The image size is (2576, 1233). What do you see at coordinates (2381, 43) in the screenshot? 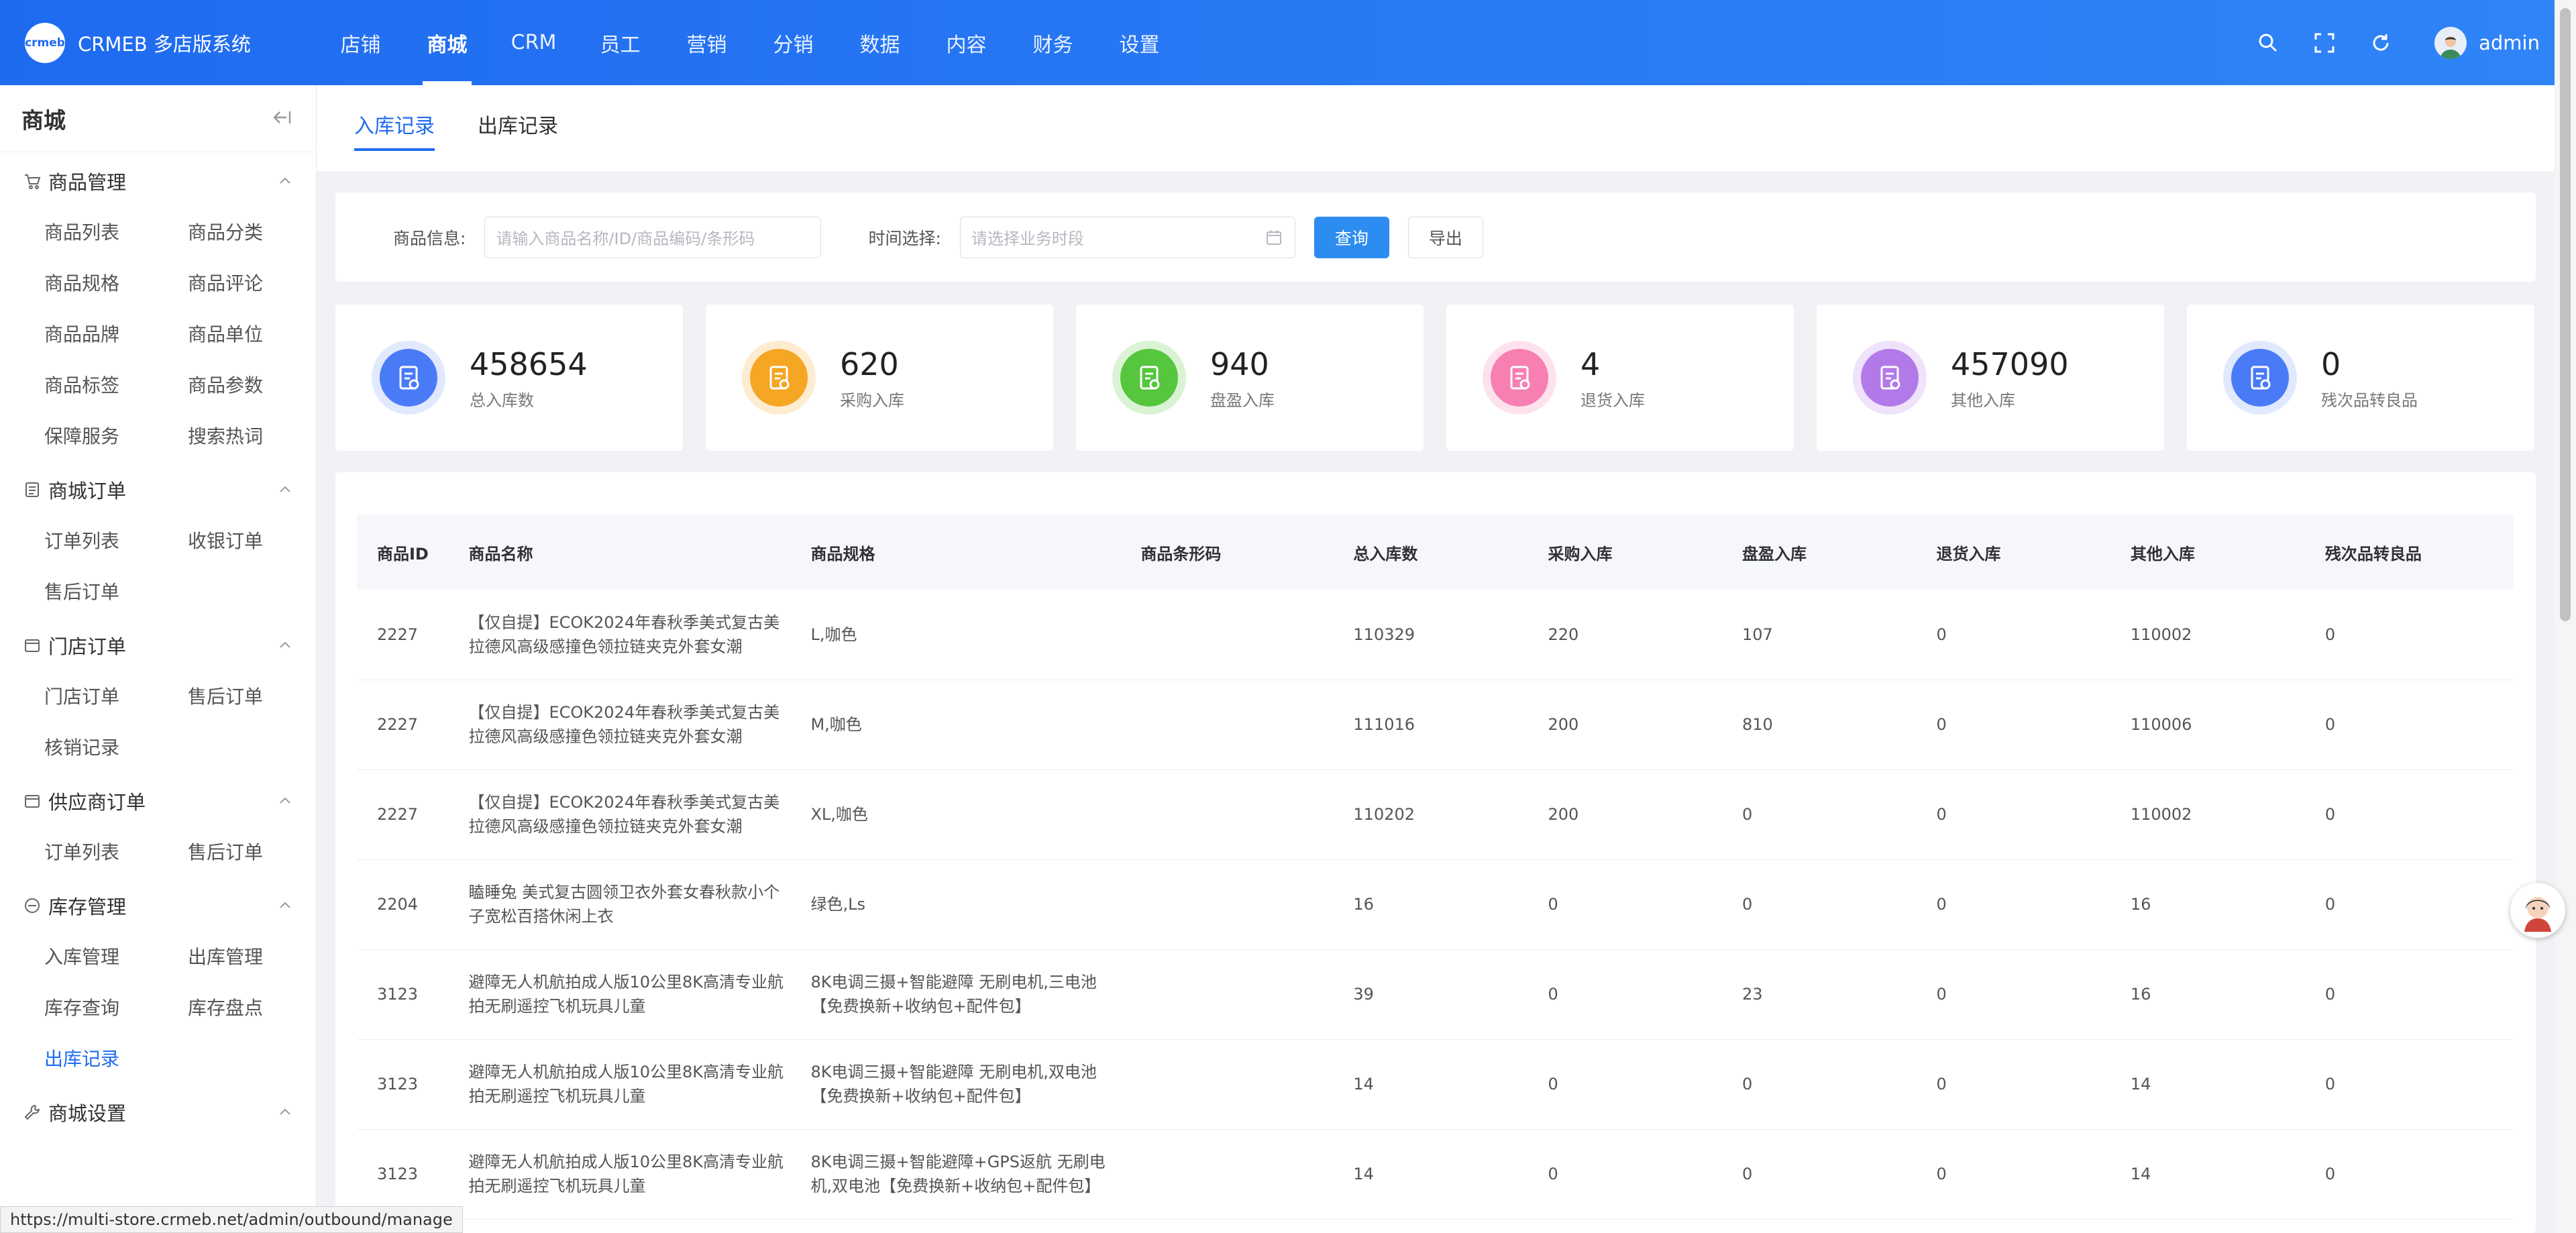
I see `refresh-icon` at bounding box center [2381, 43].